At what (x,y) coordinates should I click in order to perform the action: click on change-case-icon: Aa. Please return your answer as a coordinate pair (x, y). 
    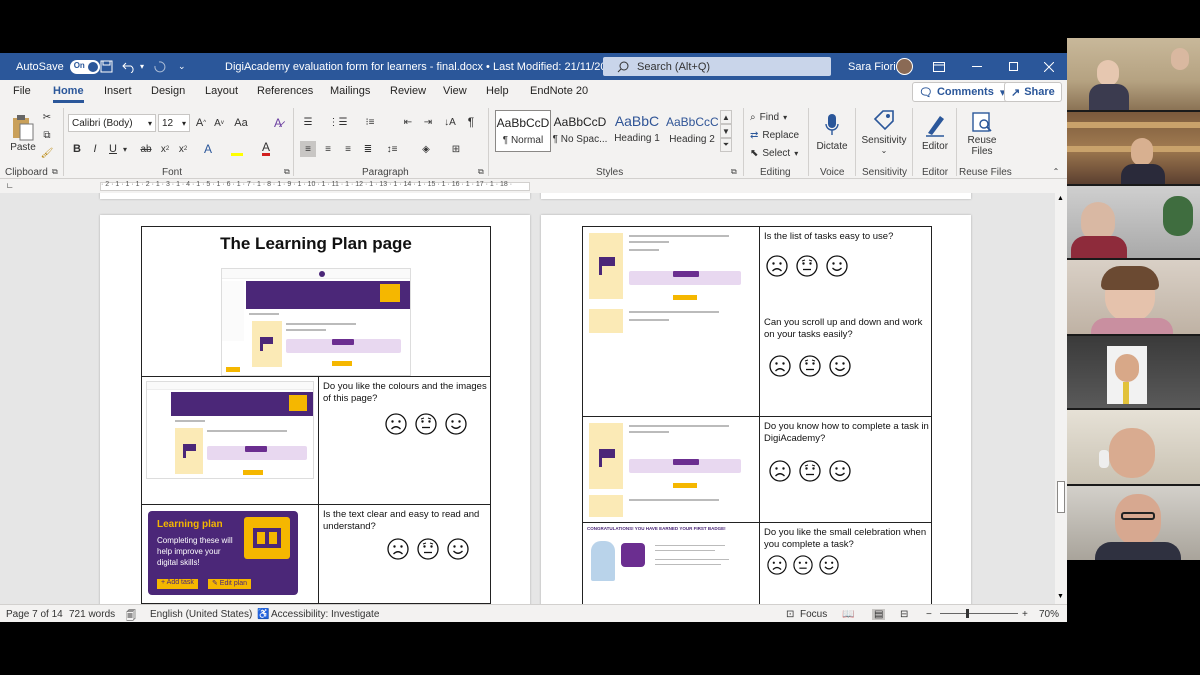
    Looking at the image, I should click on (241, 123).